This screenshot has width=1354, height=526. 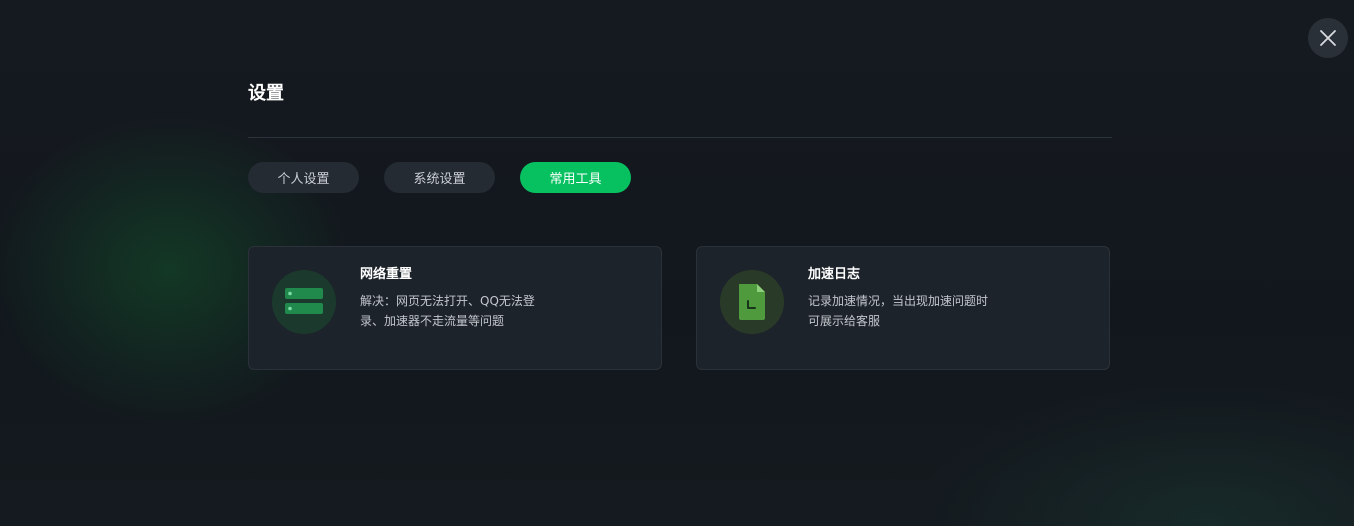 I want to click on settings-tabs: 个人设置 系统设置 常用工具, so click(x=439, y=177).